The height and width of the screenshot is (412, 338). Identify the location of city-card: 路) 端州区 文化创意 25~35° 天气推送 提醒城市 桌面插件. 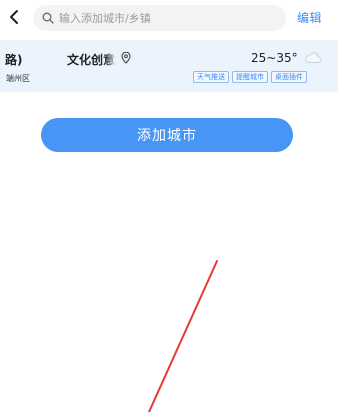
(169, 66).